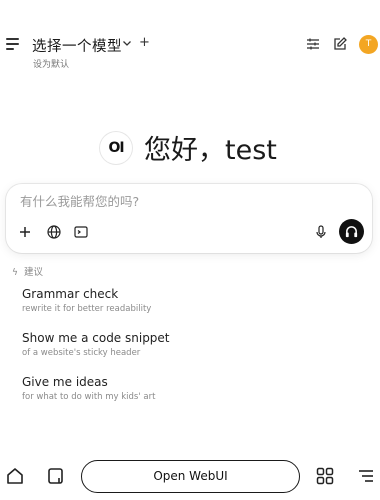 The width and height of the screenshot is (380, 500). I want to click on suggestions-header: ϟ 建议, so click(27, 271).